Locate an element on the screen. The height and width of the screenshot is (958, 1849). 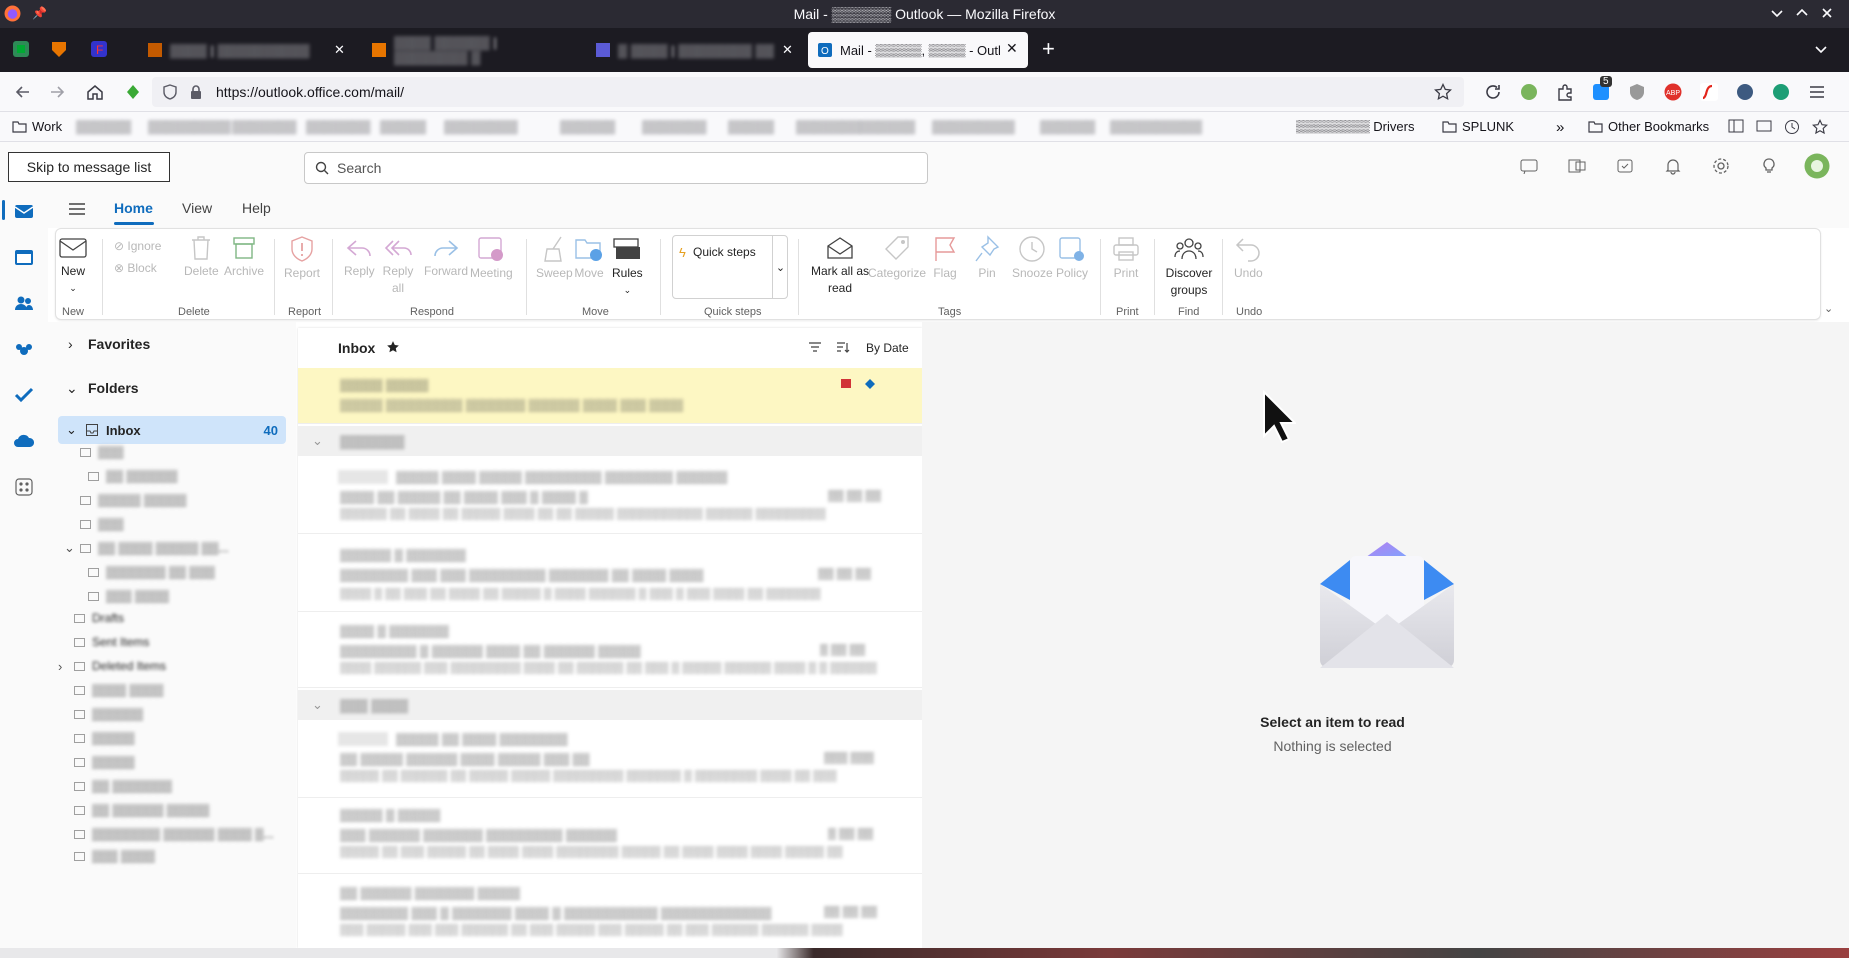
close-window-icon is located at coordinates (1827, 13).